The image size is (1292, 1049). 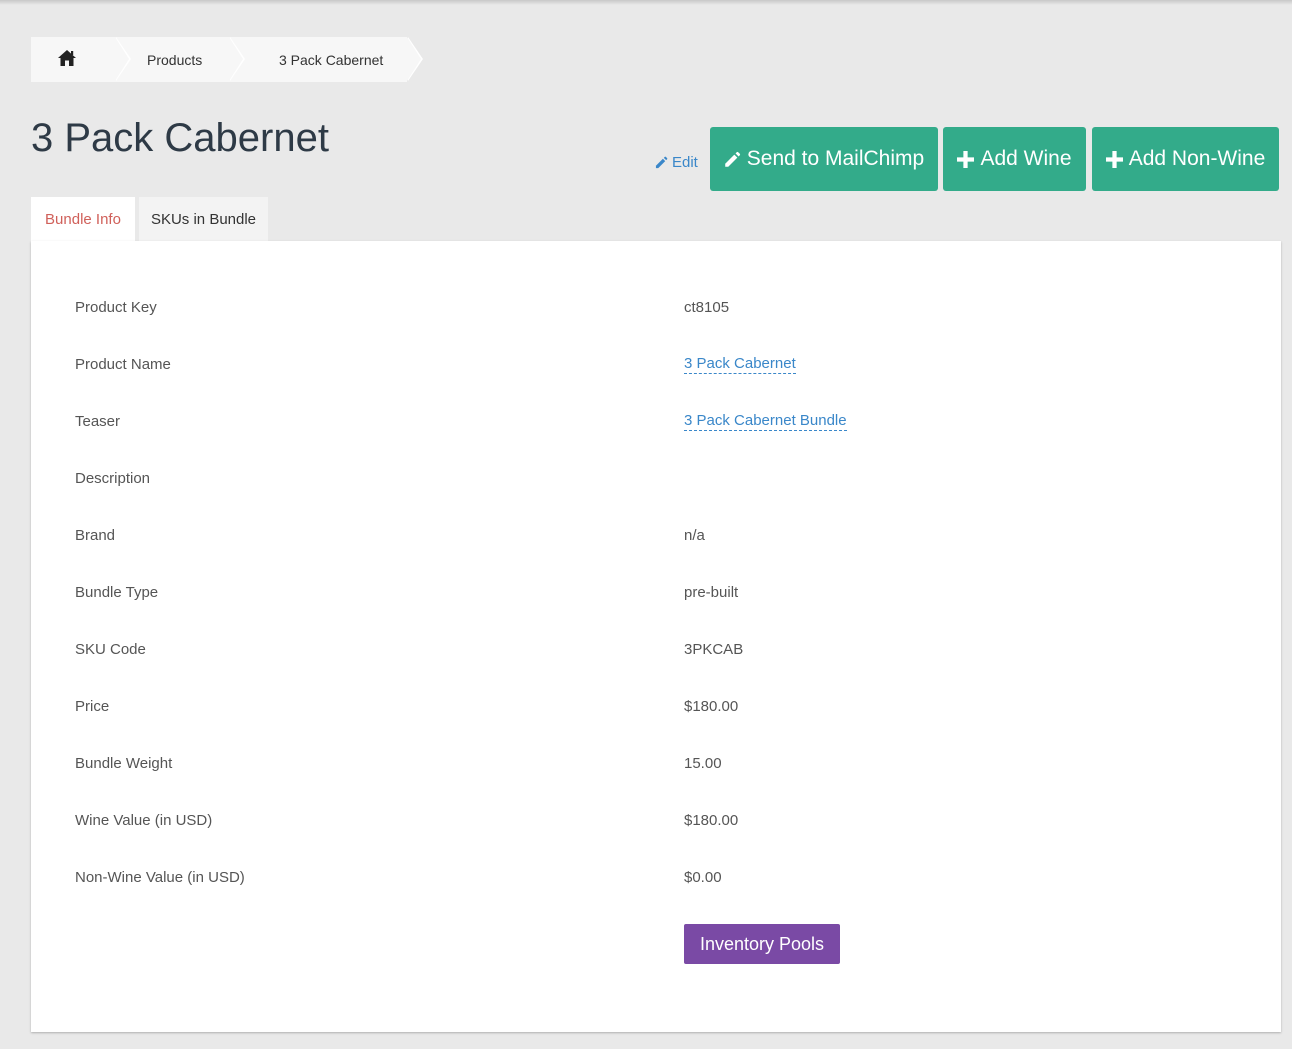 I want to click on send-to-mailchimp-button: Send to MailChimp, so click(x=824, y=159).